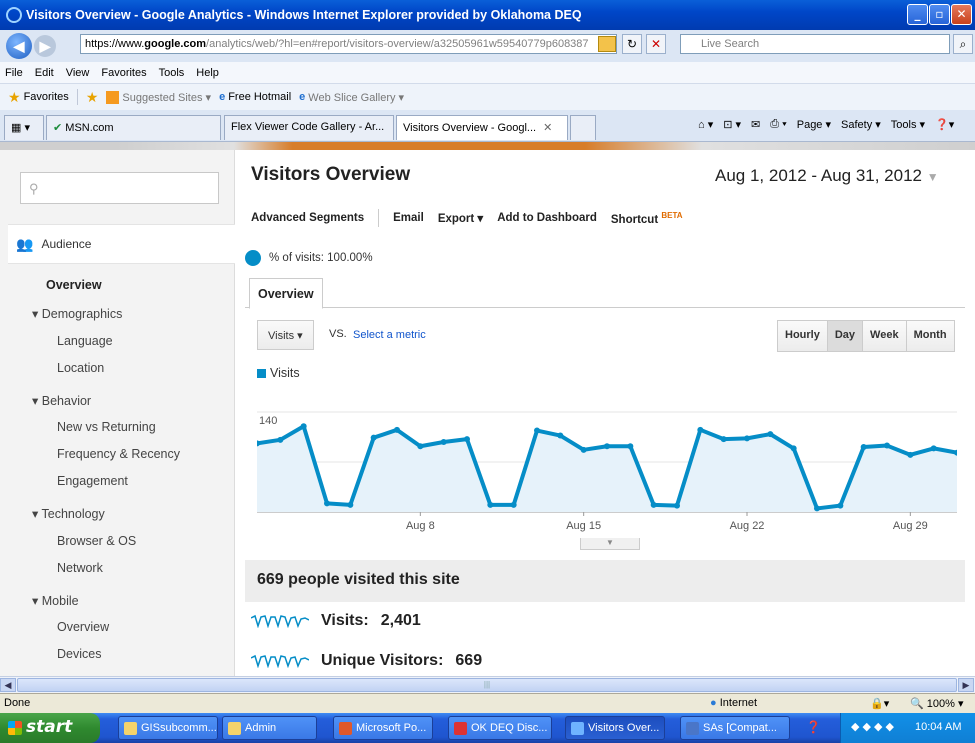 This screenshot has width=975, height=743. Describe the element at coordinates (656, 44) in the screenshot. I see `stop-icon: ✕` at that location.